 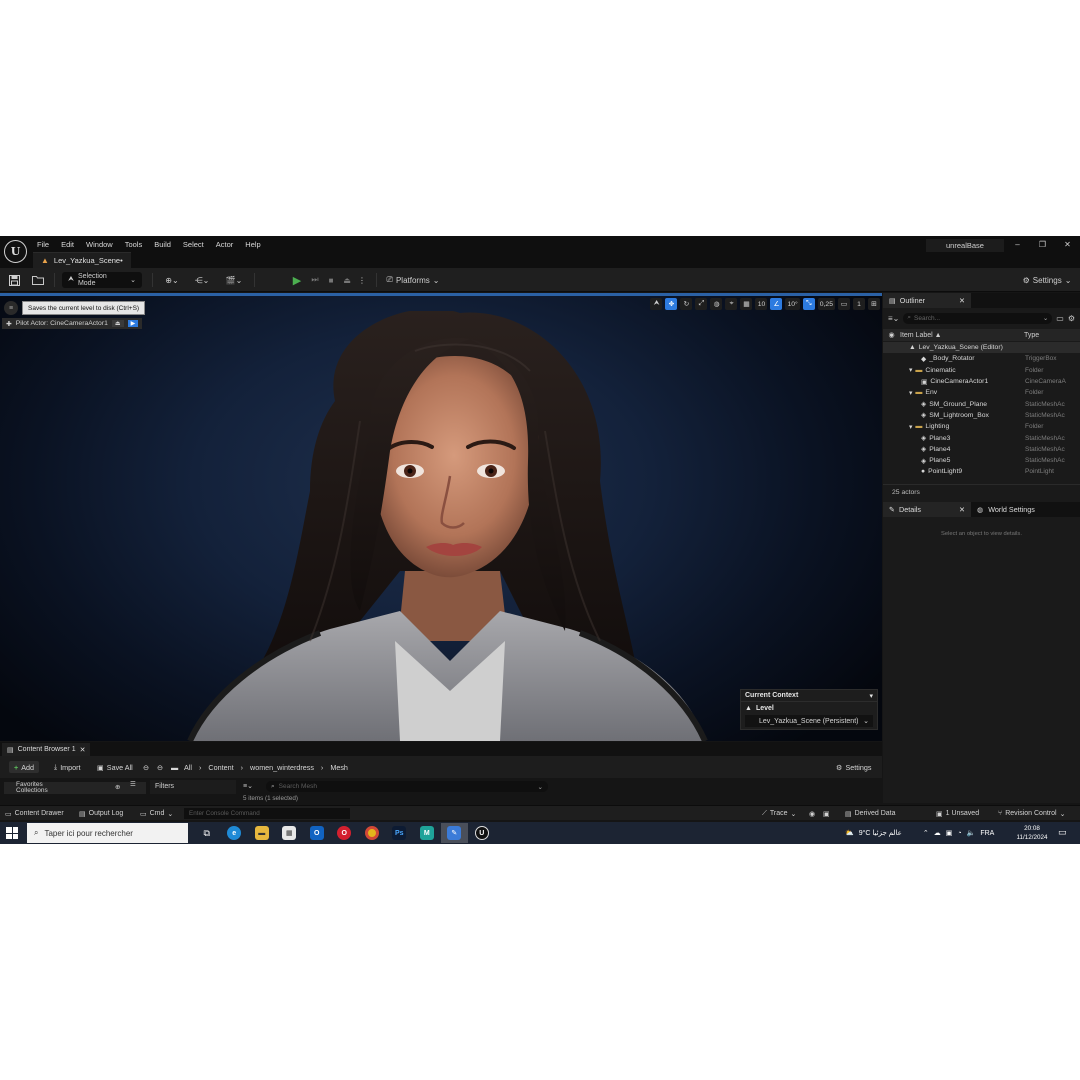 What do you see at coordinates (853, 767) in the screenshot?
I see `cb-settings-button: ⚙ Settings` at bounding box center [853, 767].